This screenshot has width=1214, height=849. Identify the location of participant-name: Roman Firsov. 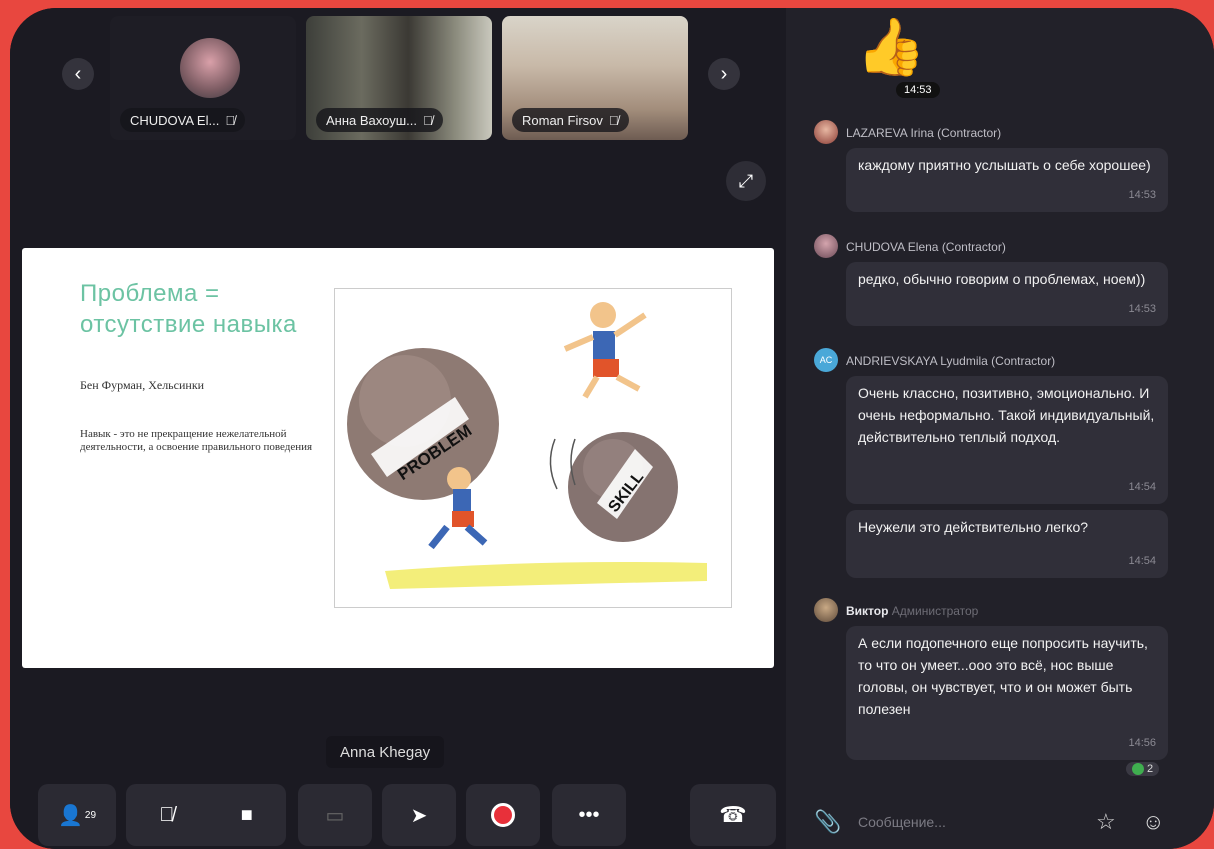
(562, 120).